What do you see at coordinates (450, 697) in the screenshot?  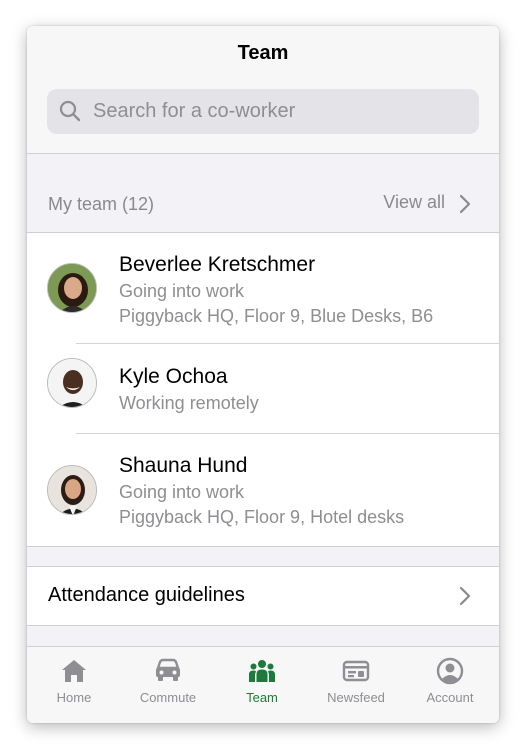 I see `tab-label: Account` at bounding box center [450, 697].